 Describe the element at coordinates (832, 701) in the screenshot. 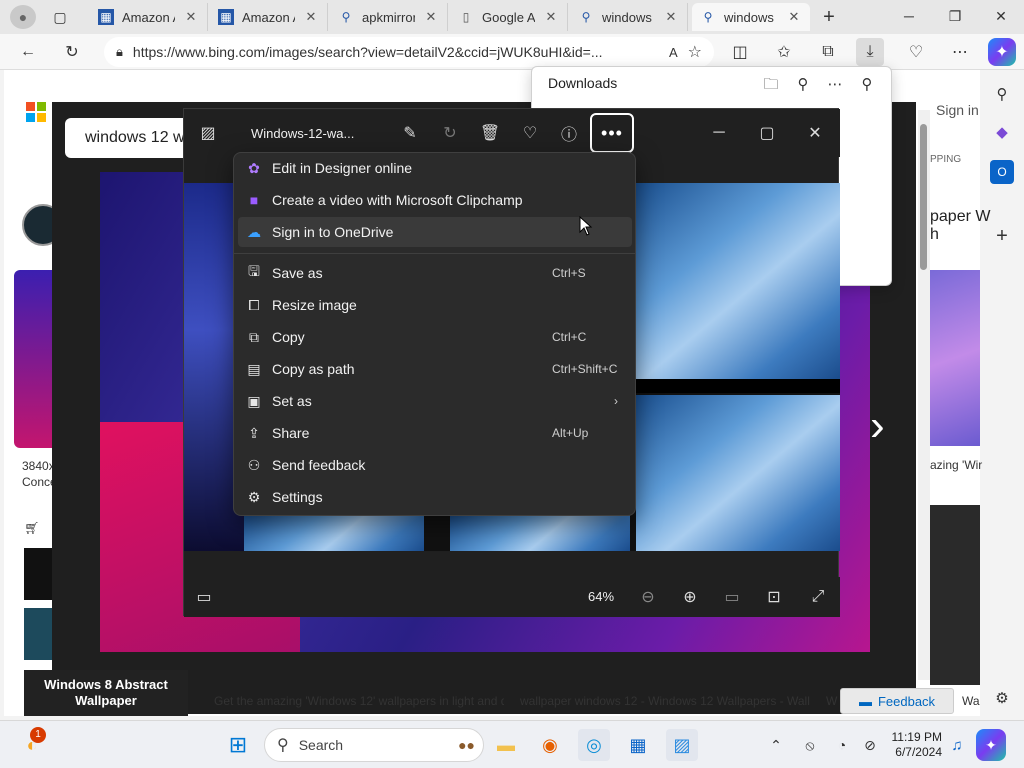

I see `bottom-caption-3: W` at that location.